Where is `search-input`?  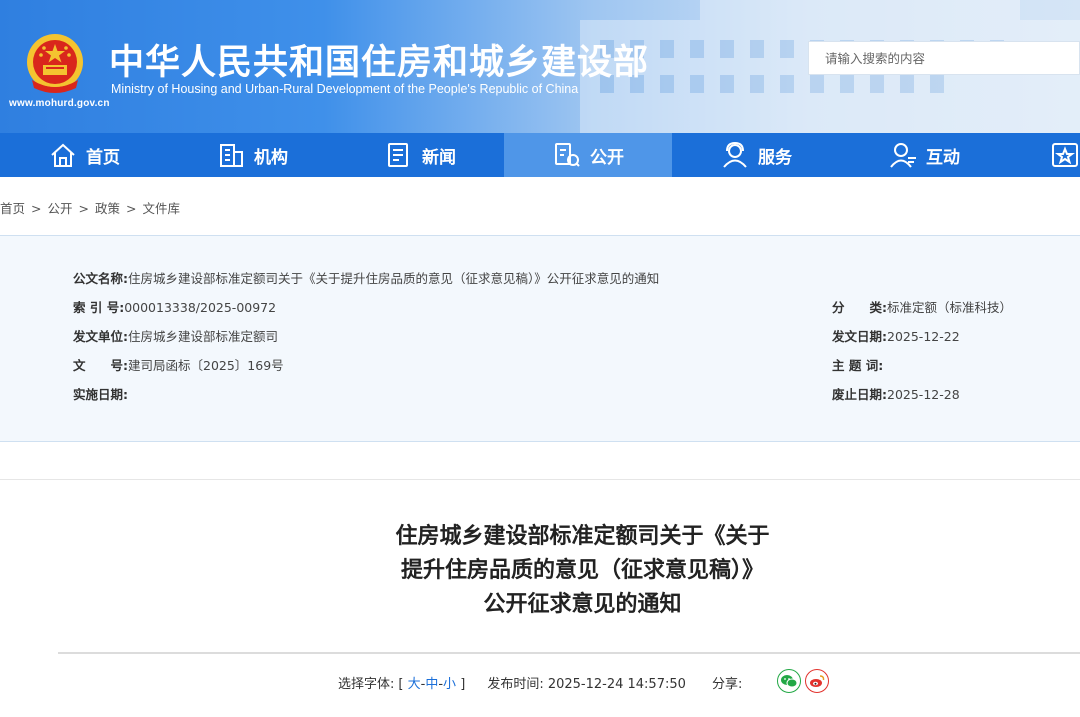 search-input is located at coordinates (944, 58).